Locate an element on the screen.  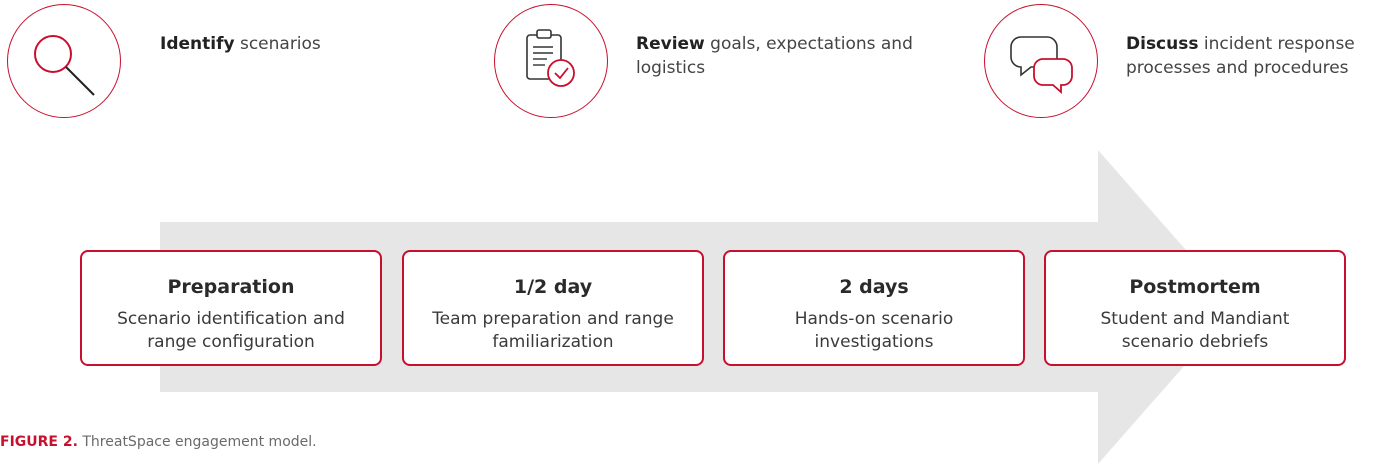
magnifier-icon is located at coordinates (64, 65).